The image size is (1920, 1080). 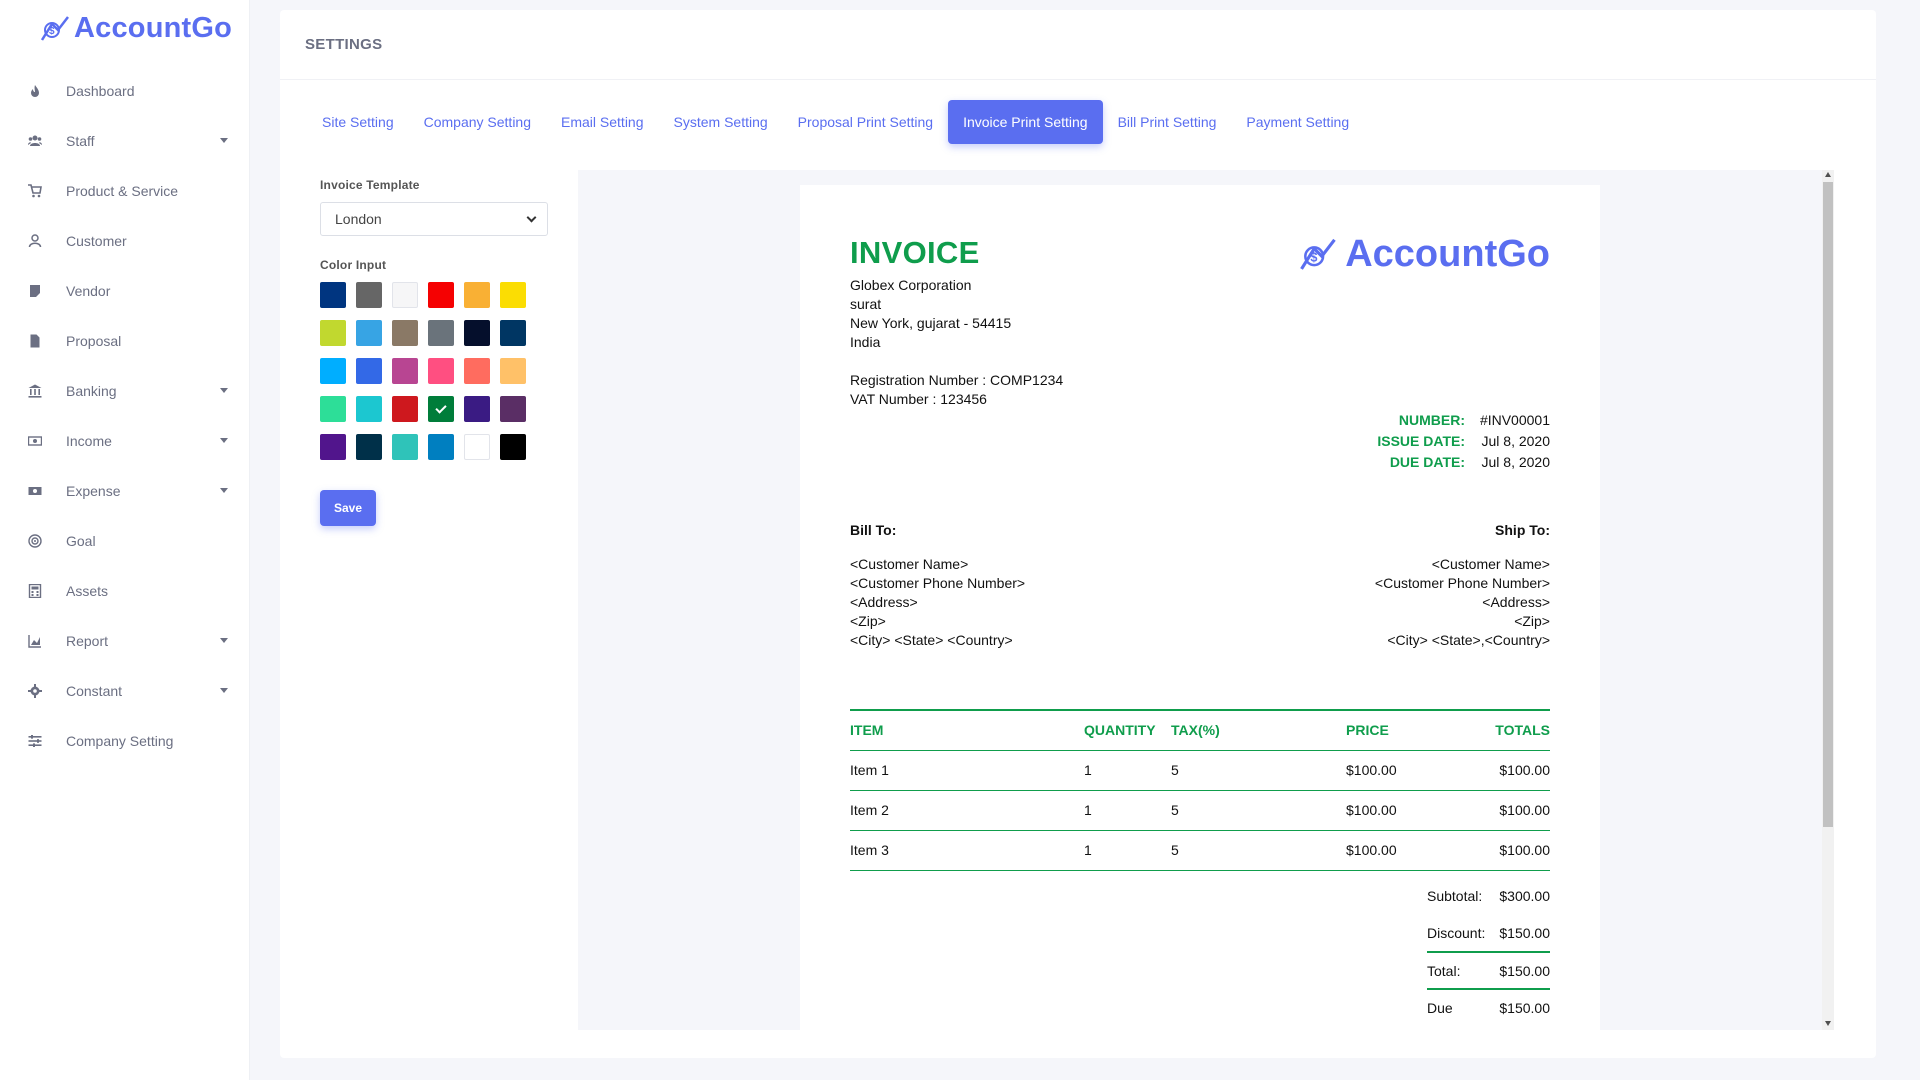 What do you see at coordinates (1462, 640) in the screenshot?
I see `ship-to-line: <City> <State>,<Country>` at bounding box center [1462, 640].